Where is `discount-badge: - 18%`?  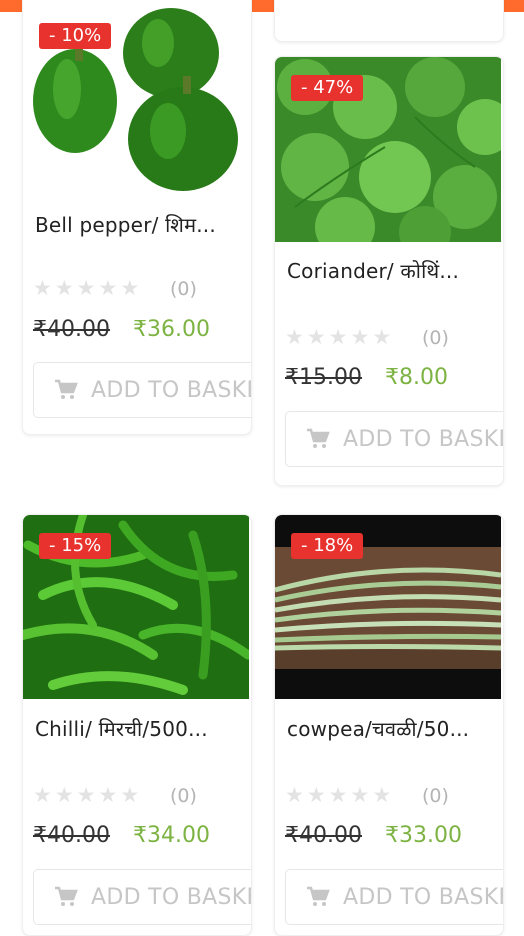 discount-badge: - 18% is located at coordinates (327, 546).